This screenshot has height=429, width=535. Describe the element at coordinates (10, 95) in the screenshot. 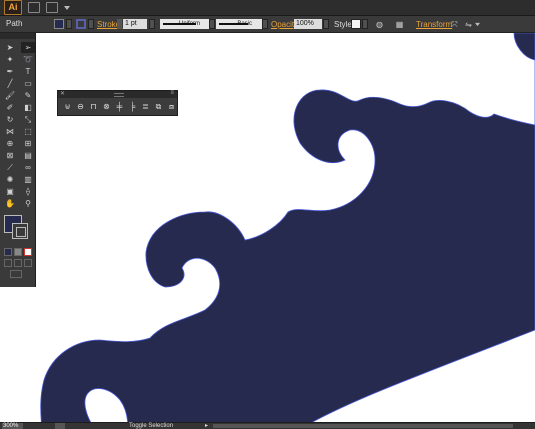

I see `paintbrush-tool: 🖌` at that location.